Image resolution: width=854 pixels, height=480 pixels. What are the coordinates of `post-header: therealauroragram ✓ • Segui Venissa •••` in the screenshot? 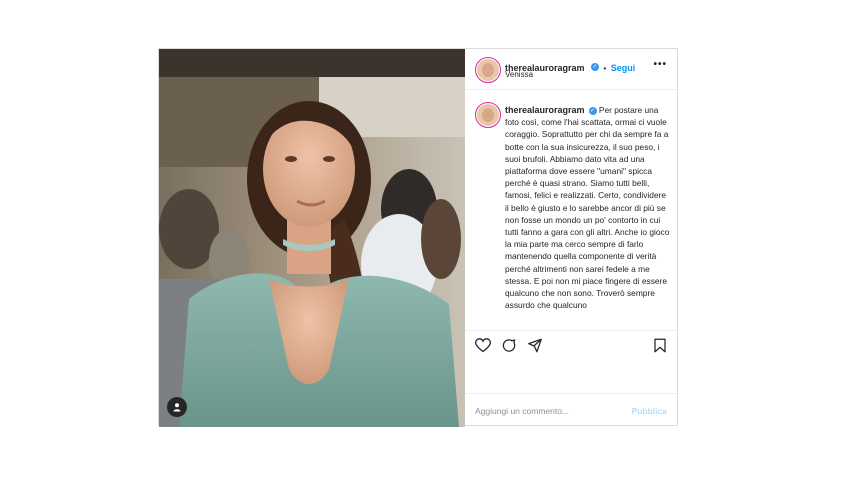 It's located at (571, 69).